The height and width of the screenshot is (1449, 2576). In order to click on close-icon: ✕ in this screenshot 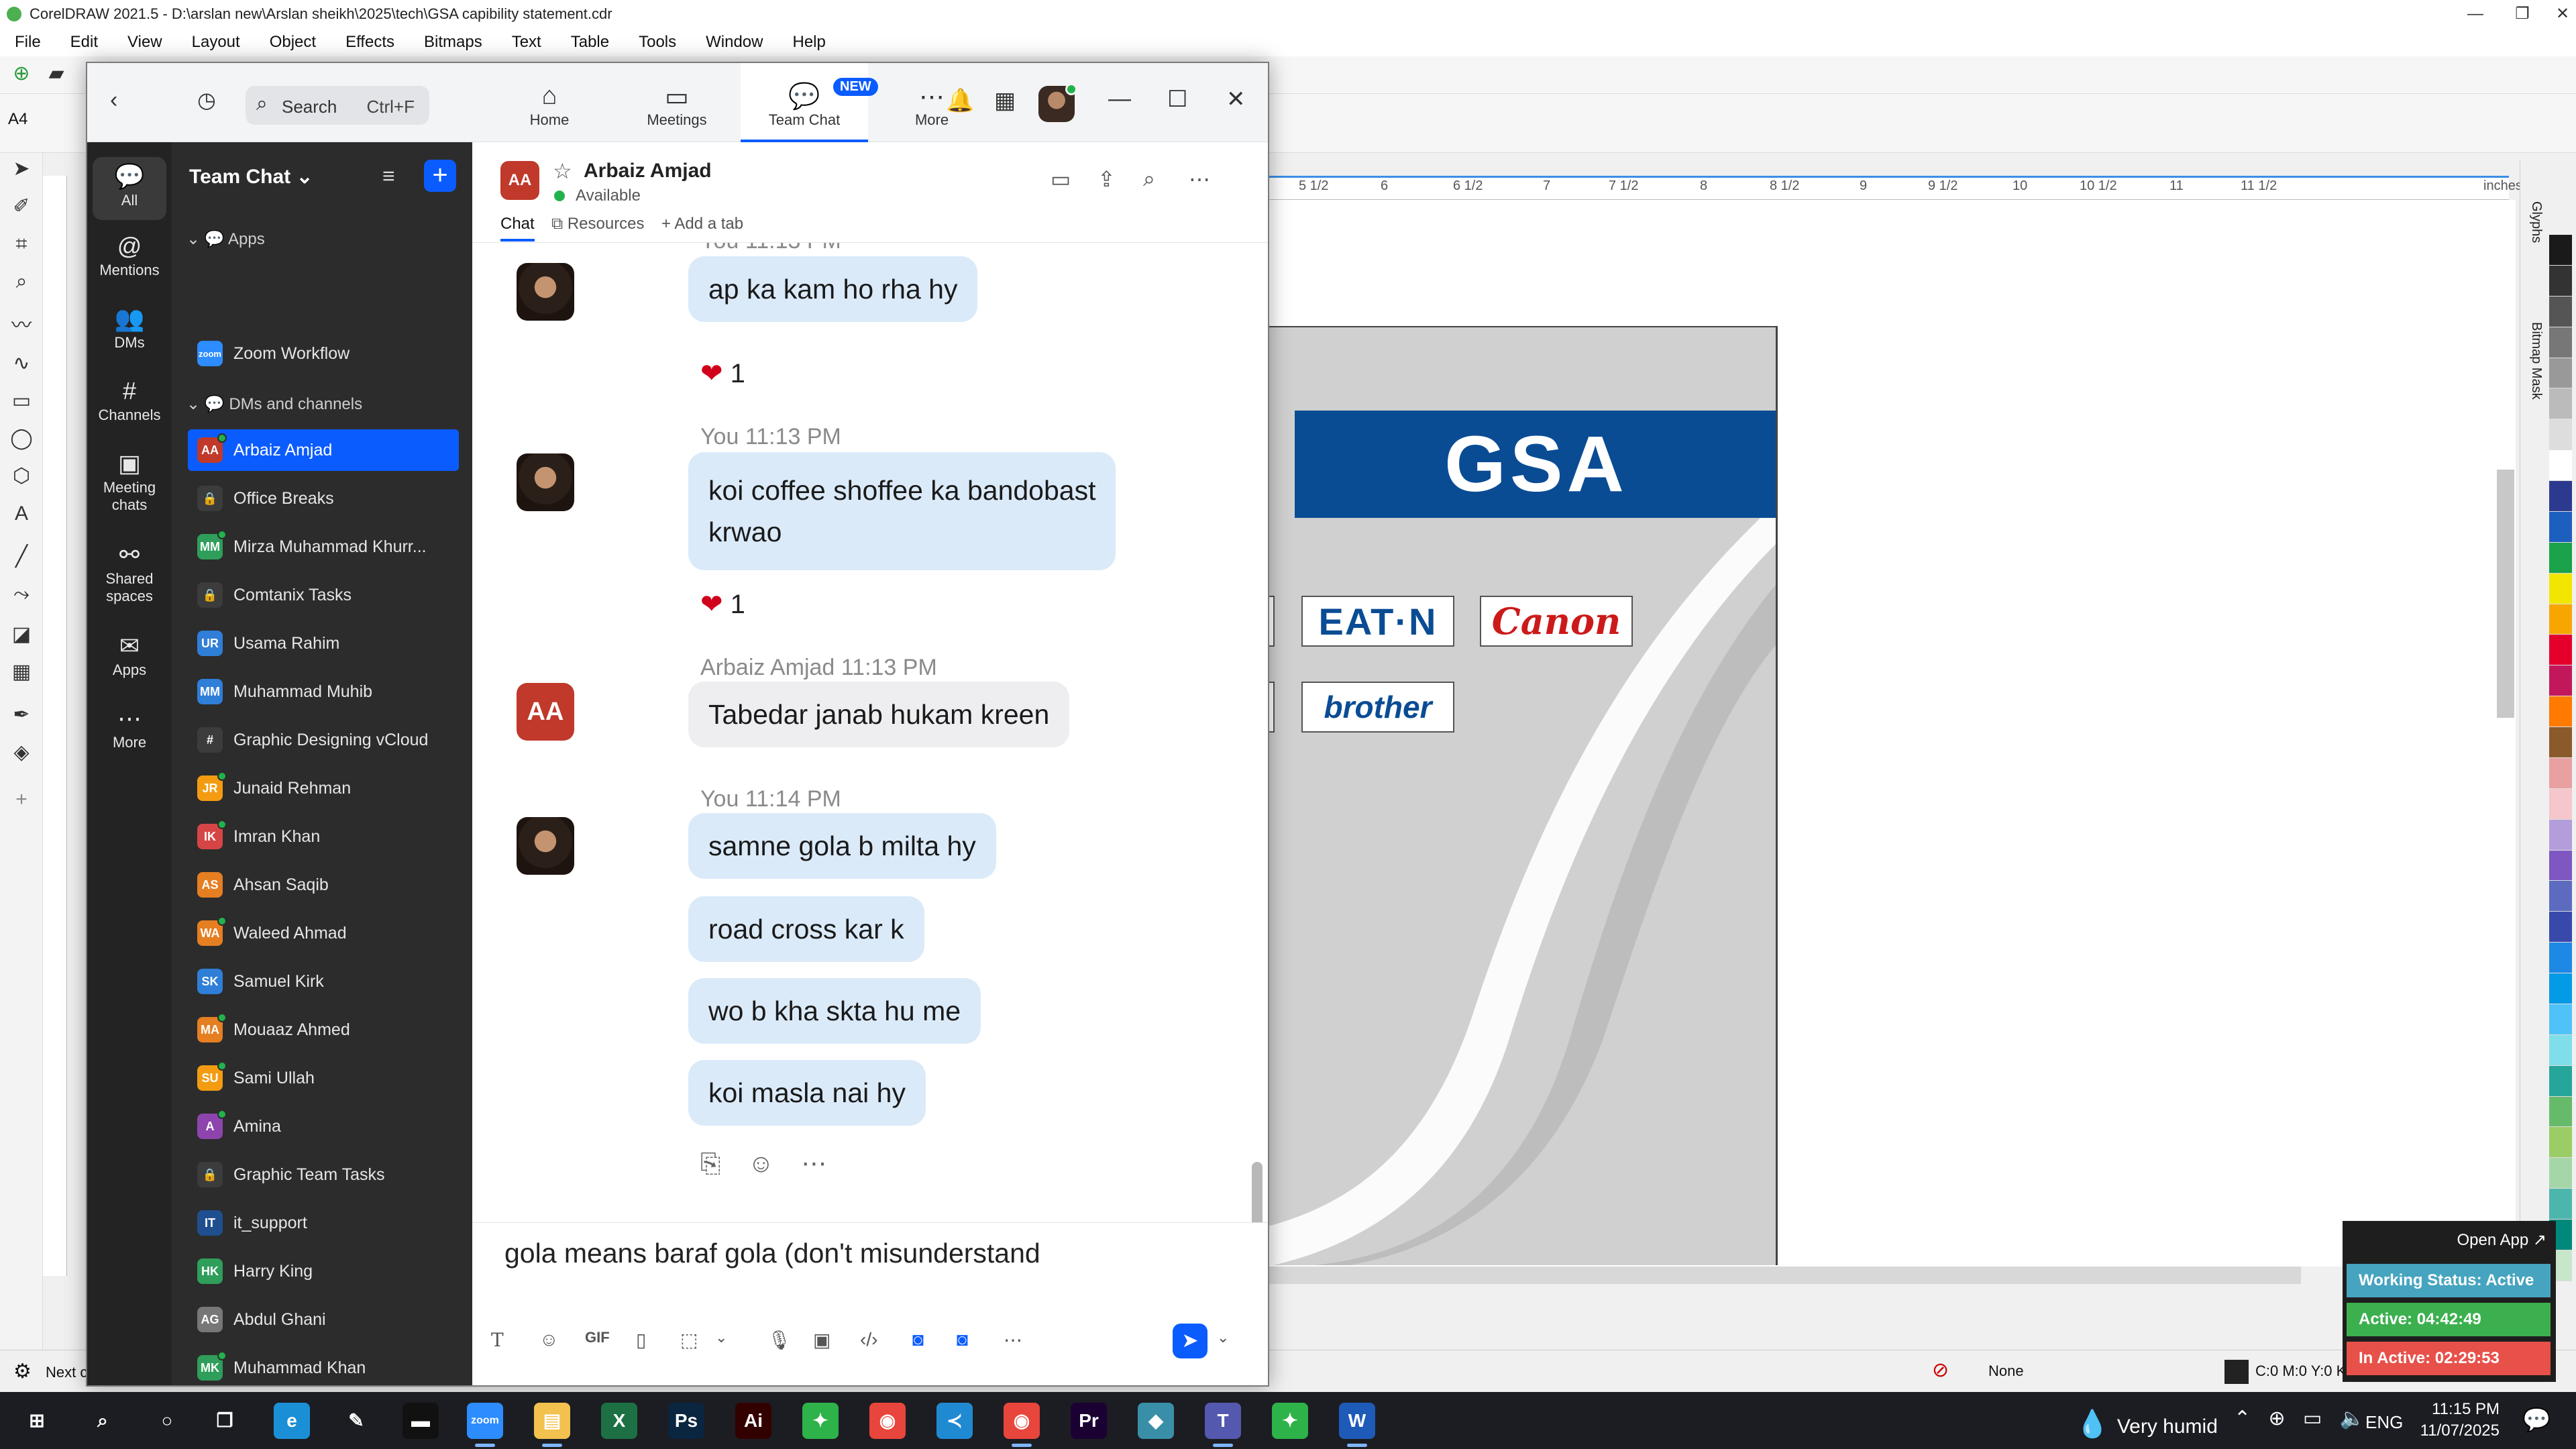, I will do `click(2559, 14)`.